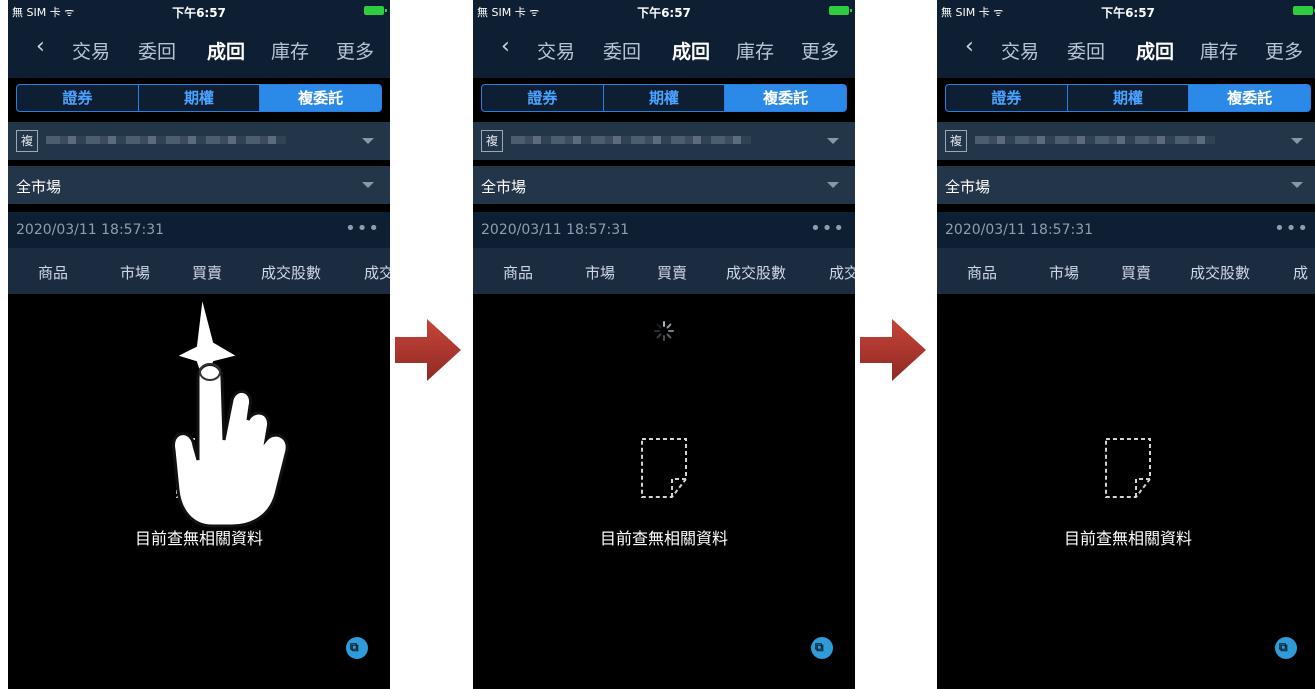 The width and height of the screenshot is (1315, 689). I want to click on table-header: 商品 市場 買賣 成交股數 成, so click(1126, 271).